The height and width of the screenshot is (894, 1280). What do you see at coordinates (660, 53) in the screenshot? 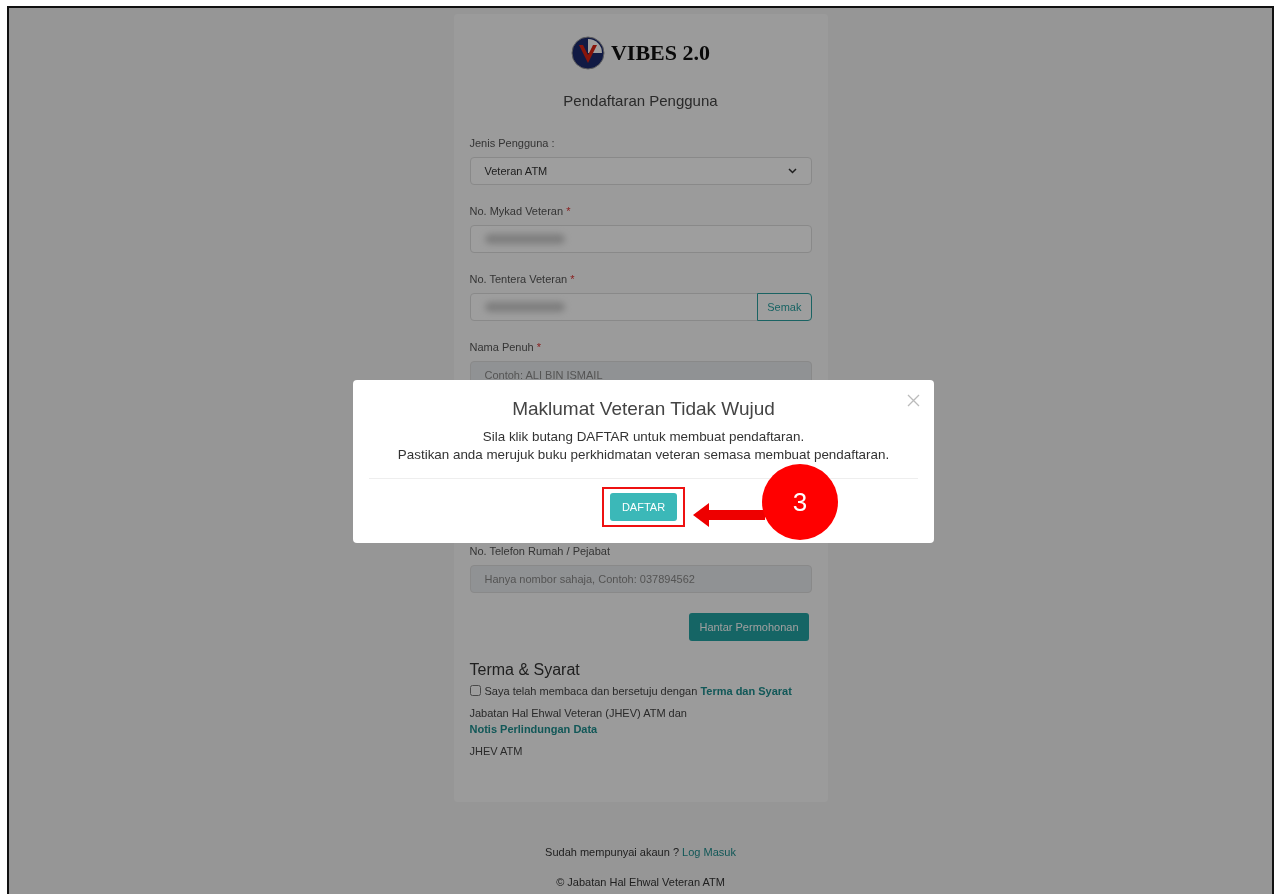
I see `brand-title: VIBES 2.0` at bounding box center [660, 53].